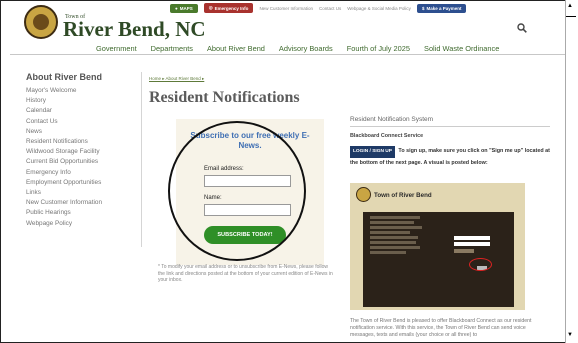 Image resolution: width=578 pixels, height=343 pixels. Describe the element at coordinates (480, 264) in the screenshot. I see `preview-highlight-ring` at that location.